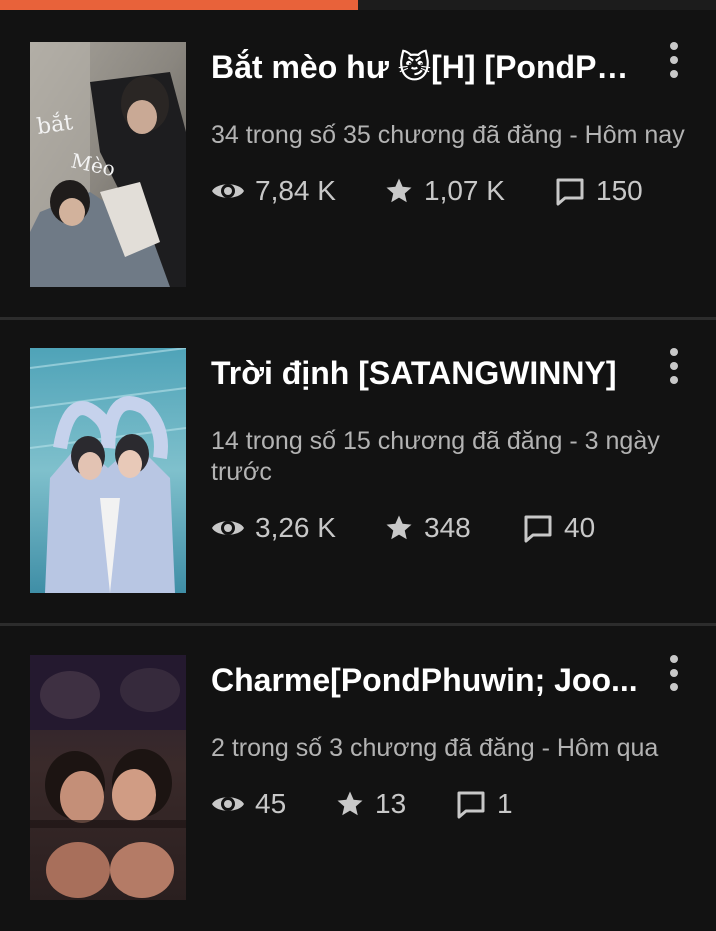  Describe the element at coordinates (391, 803) in the screenshot. I see `votes-count: 13` at that location.